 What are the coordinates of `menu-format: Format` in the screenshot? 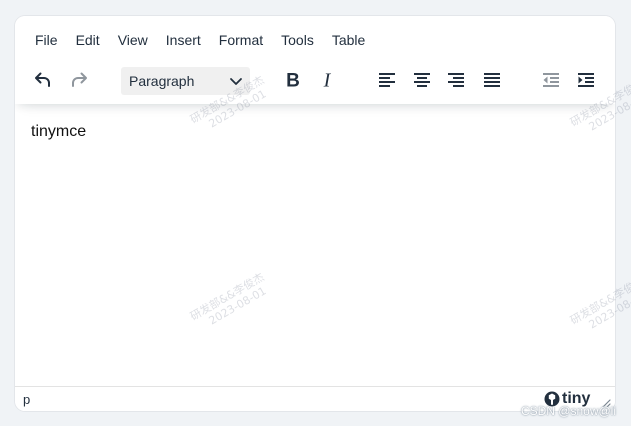 It's located at (240, 40).